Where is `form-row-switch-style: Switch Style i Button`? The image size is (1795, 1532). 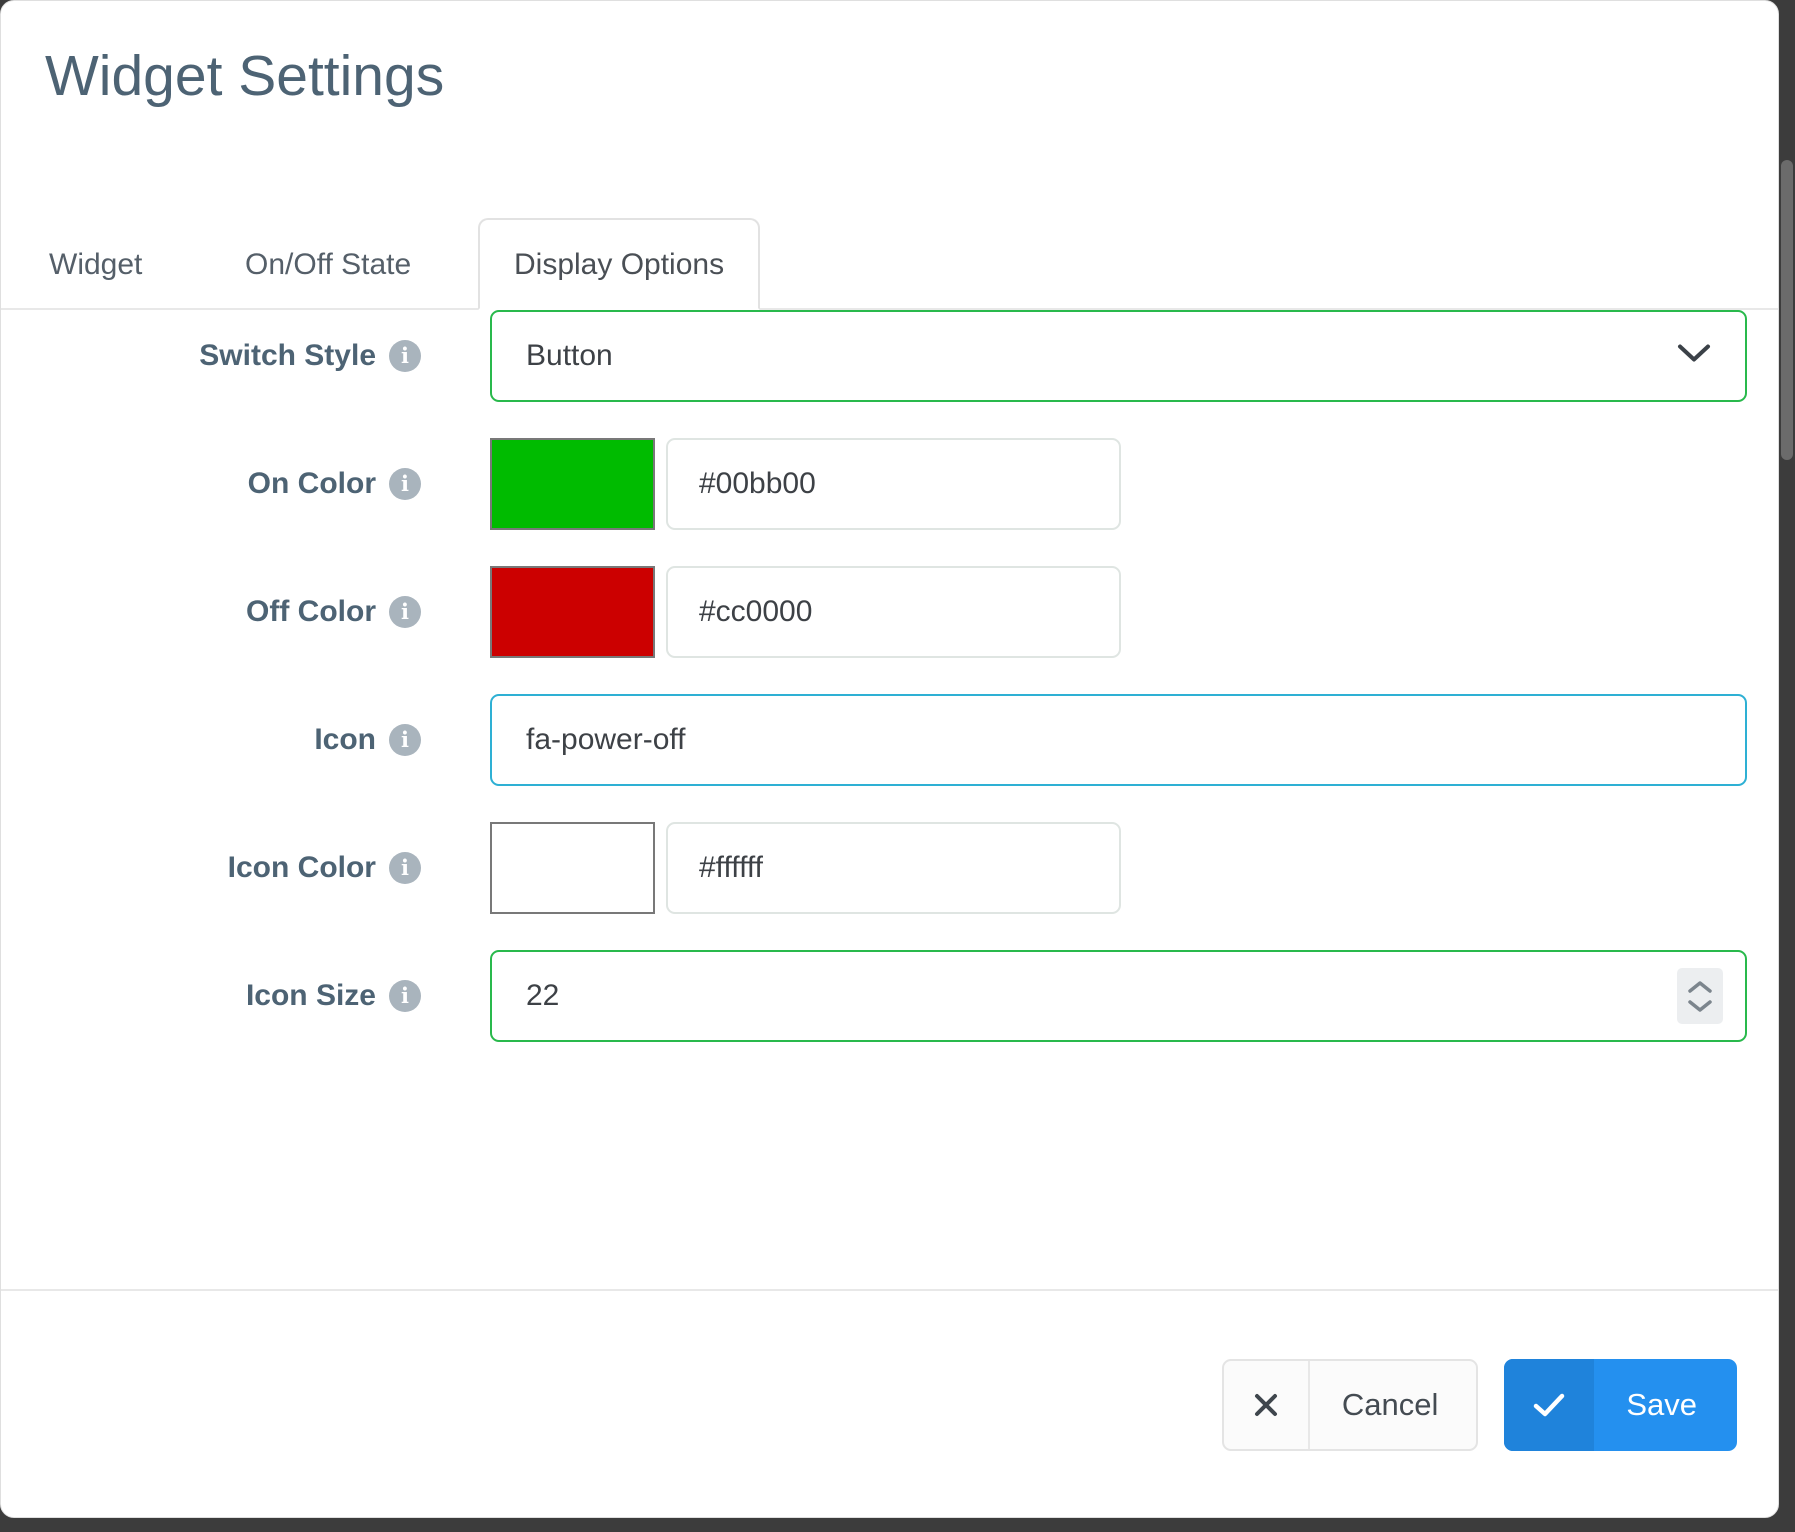
form-row-switch-style: Switch Style i Button is located at coordinates (889, 356).